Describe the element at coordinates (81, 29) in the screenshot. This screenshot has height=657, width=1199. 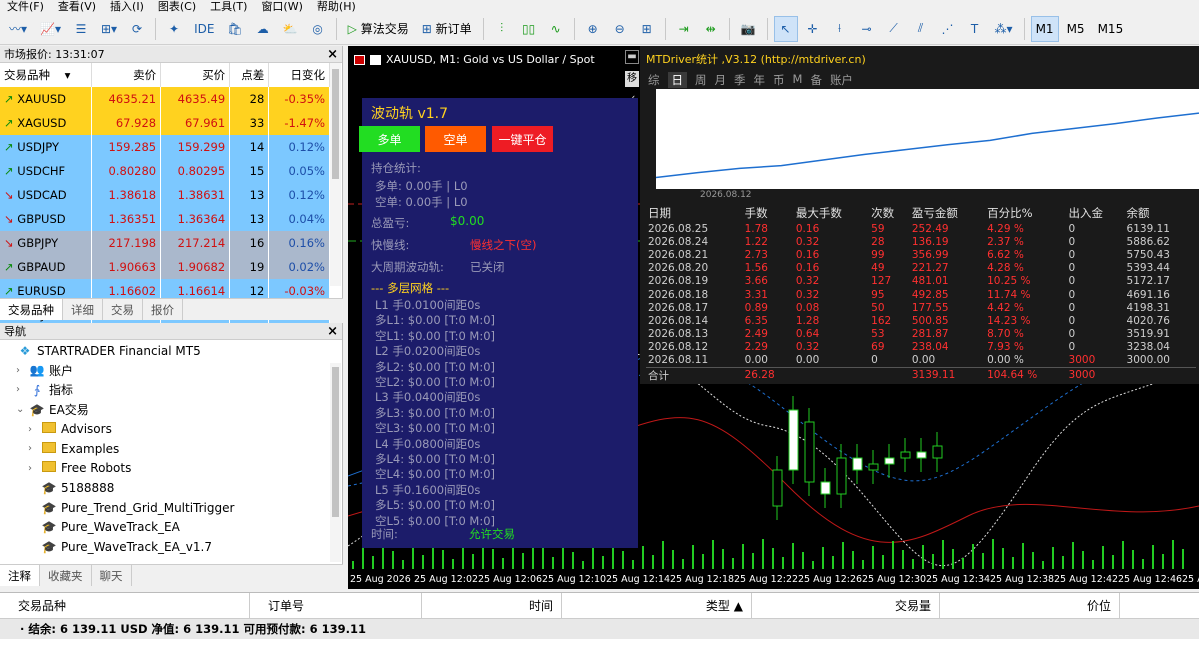
I see `indicators-list-icon: ☰` at that location.